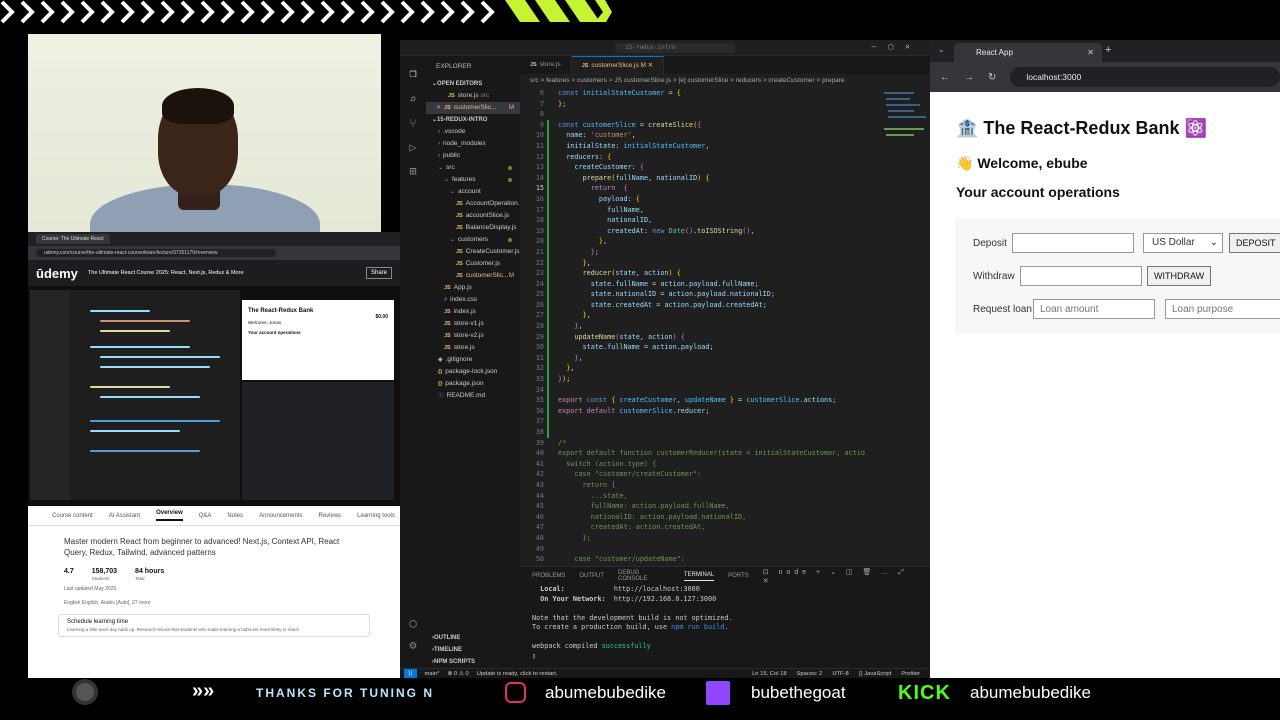 The image size is (1280, 720). Describe the element at coordinates (124, 516) in the screenshot. I see `tab-ai-assistant: AI Assistant` at that location.